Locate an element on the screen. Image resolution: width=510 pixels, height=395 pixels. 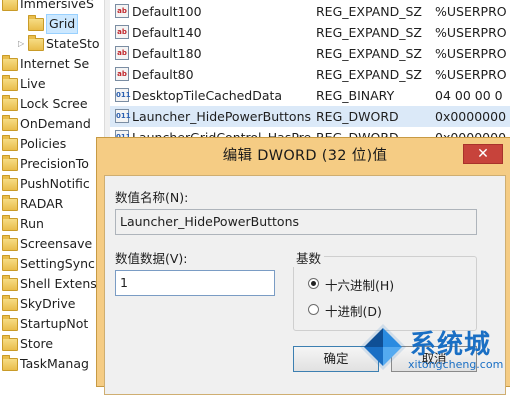
tree-item-label: Live is located at coordinates (33, 83).